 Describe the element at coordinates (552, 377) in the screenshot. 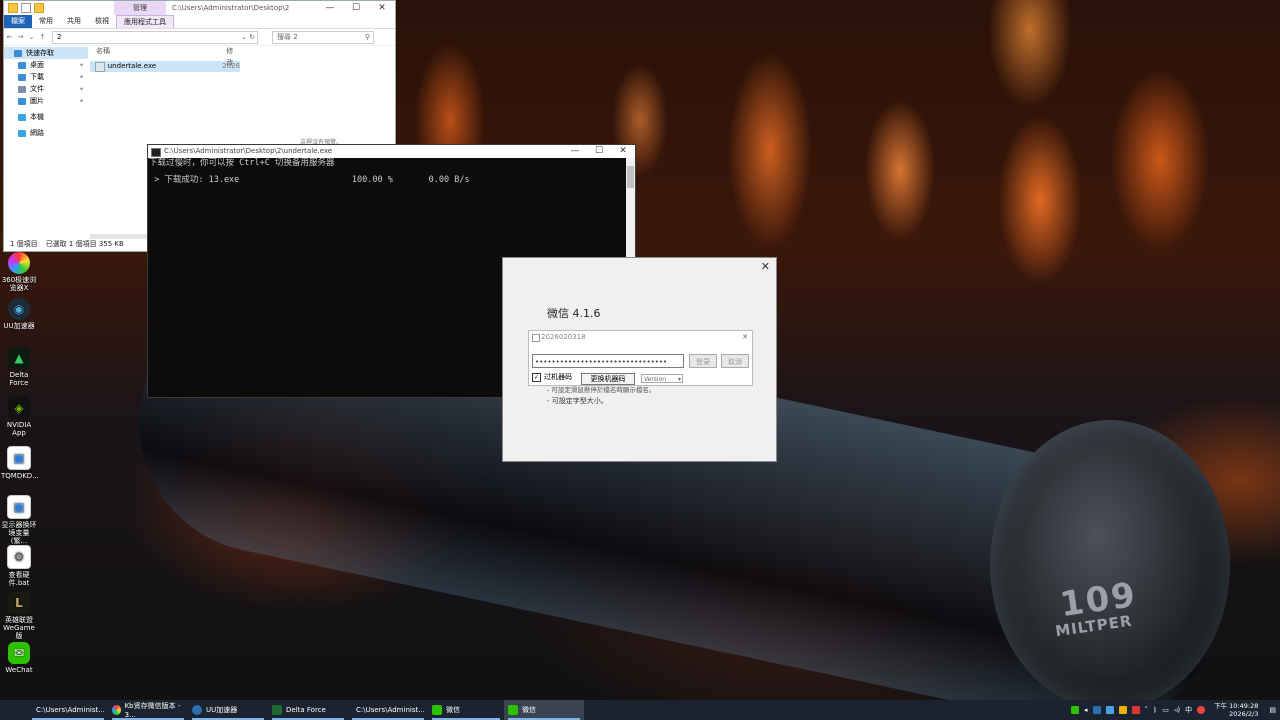

I see `bypass-machine-code-option: ✓ 过机器码` at that location.